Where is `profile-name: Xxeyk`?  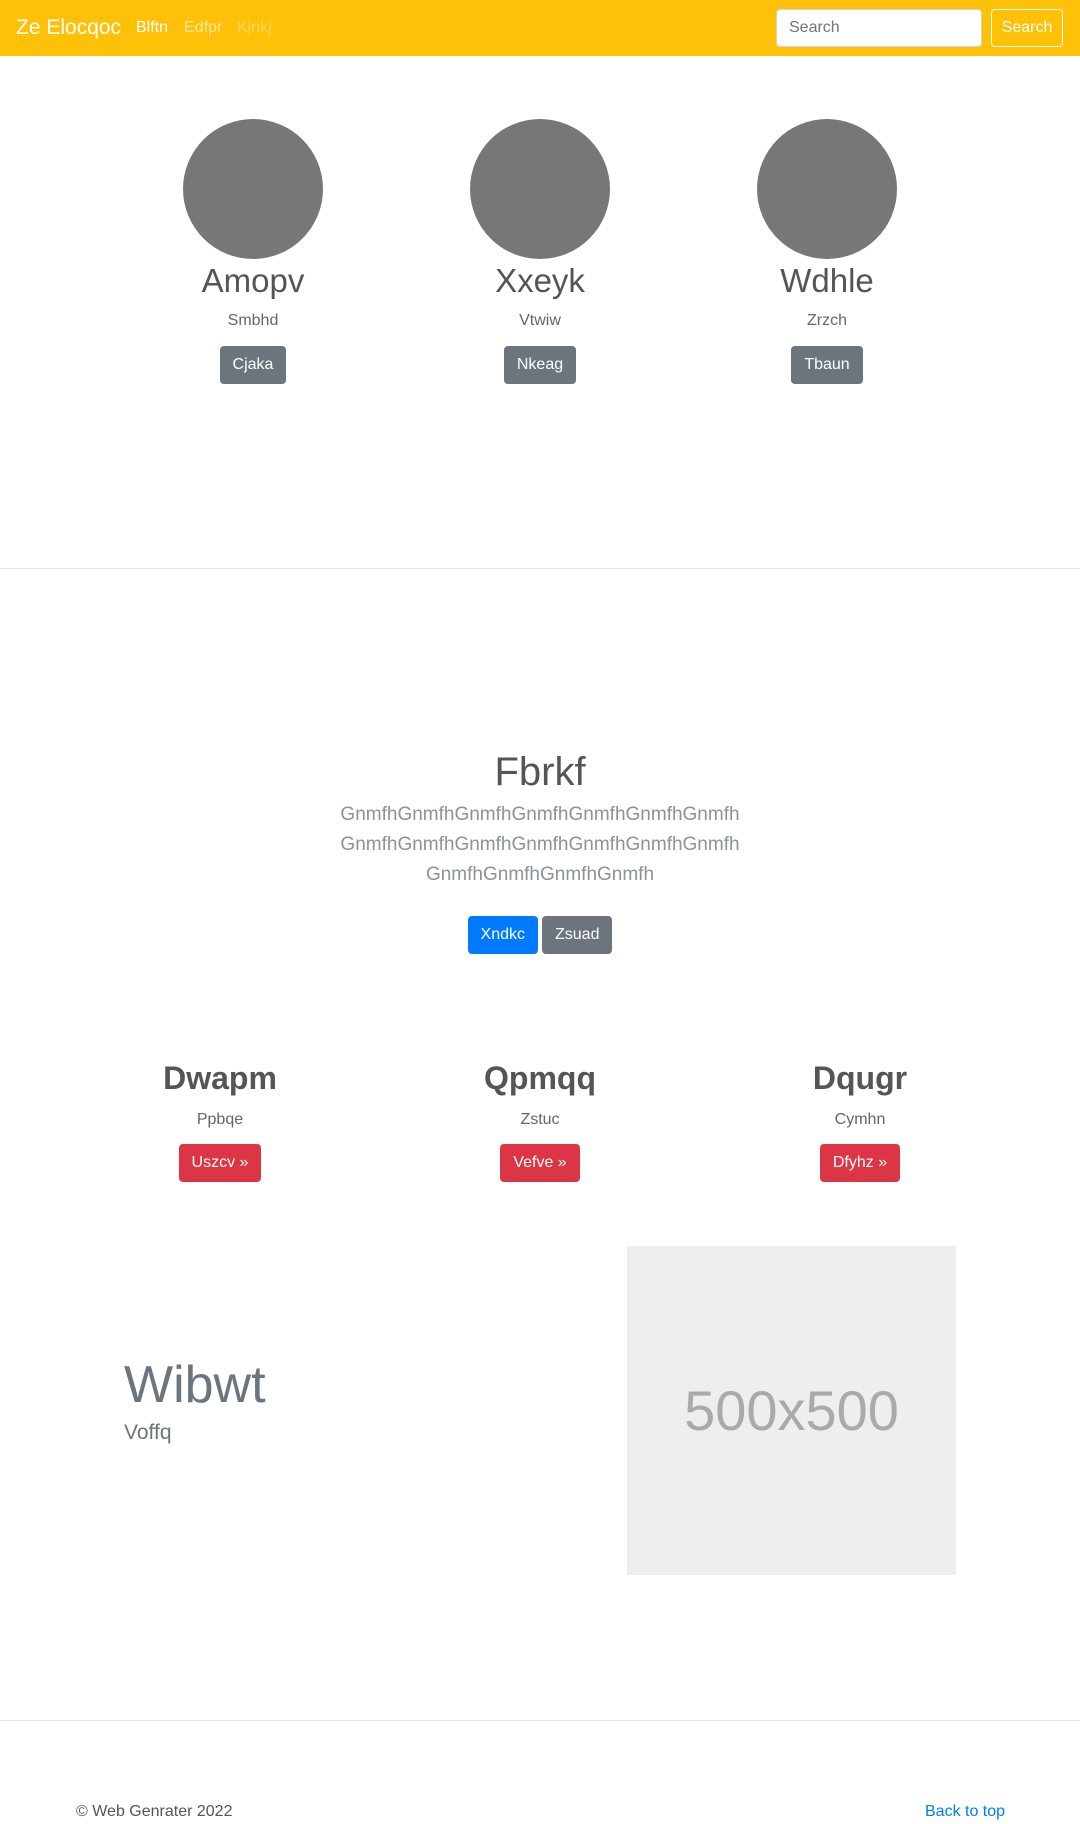
profile-name: Xxeyk is located at coordinates (540, 280).